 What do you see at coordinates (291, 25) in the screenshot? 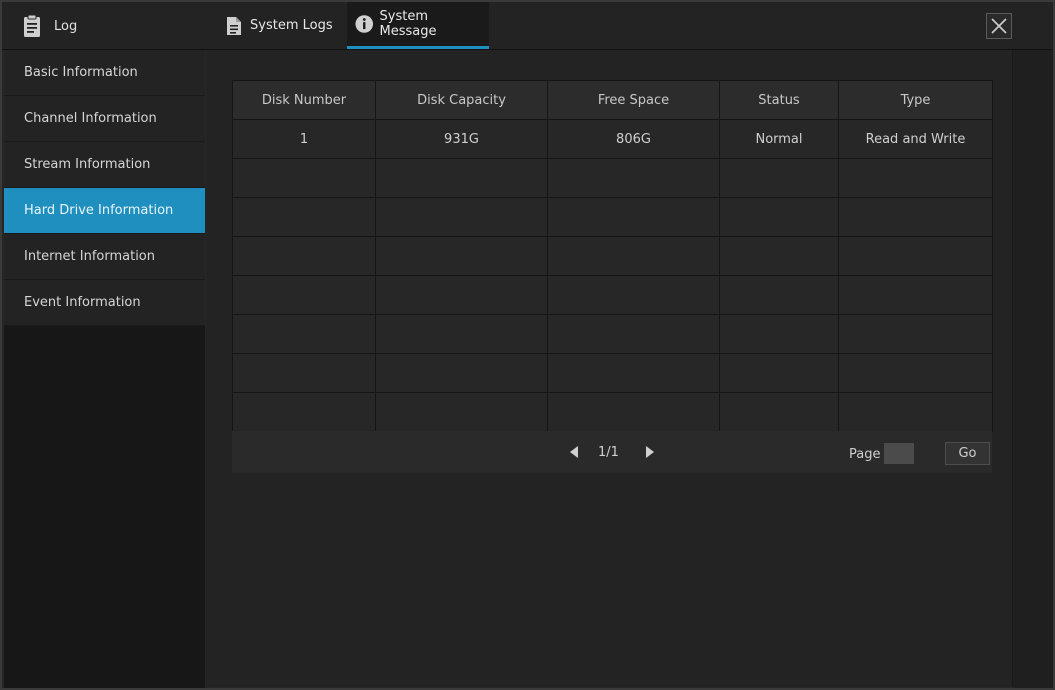
I see `tab-system-logs-label: System Logs` at bounding box center [291, 25].